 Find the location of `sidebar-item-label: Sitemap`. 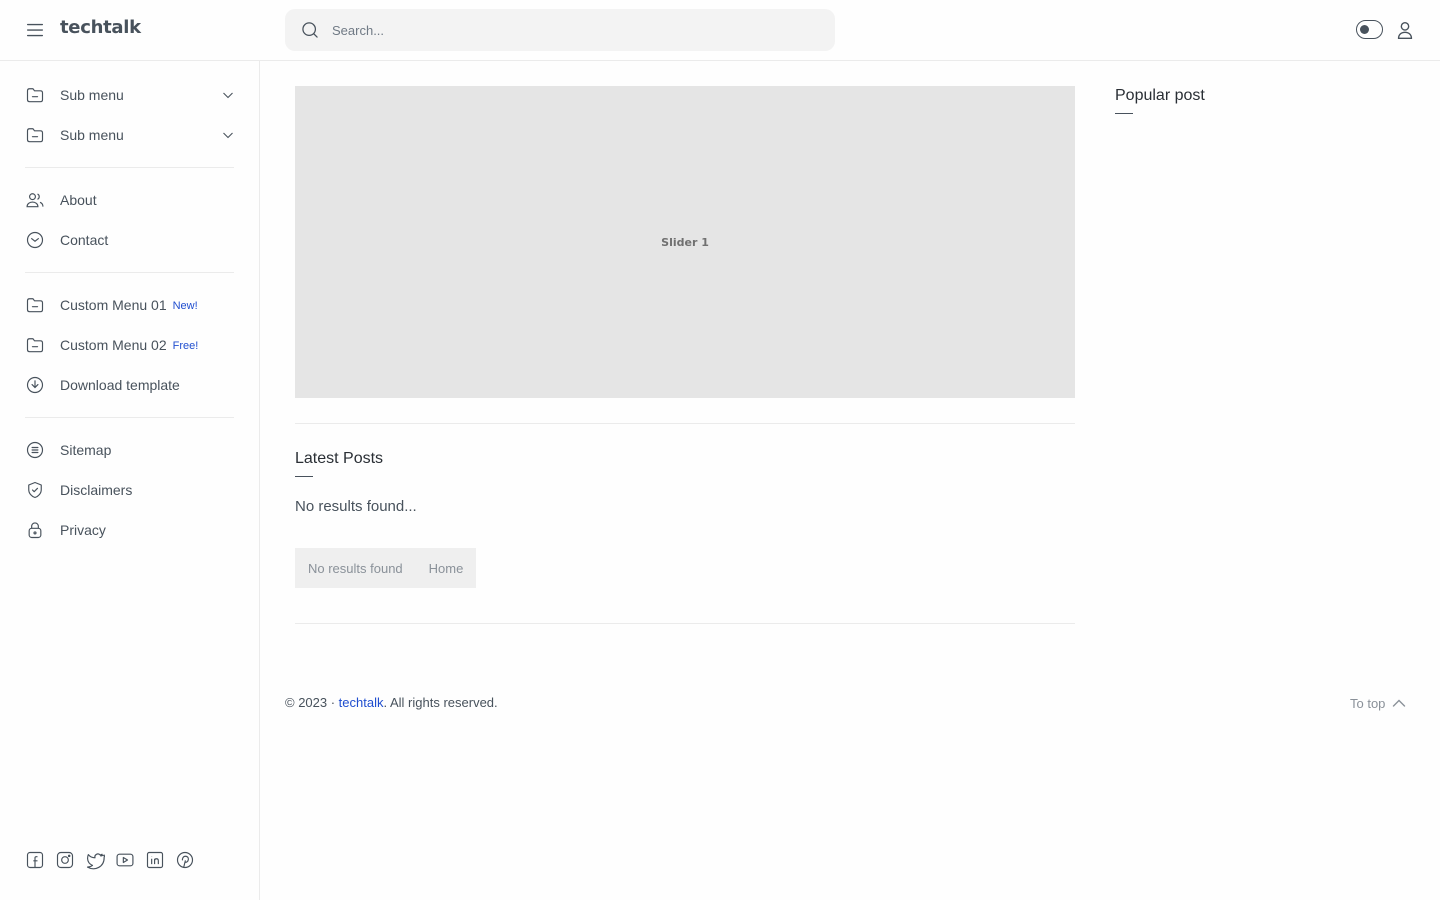

sidebar-item-label: Sitemap is located at coordinates (86, 450).